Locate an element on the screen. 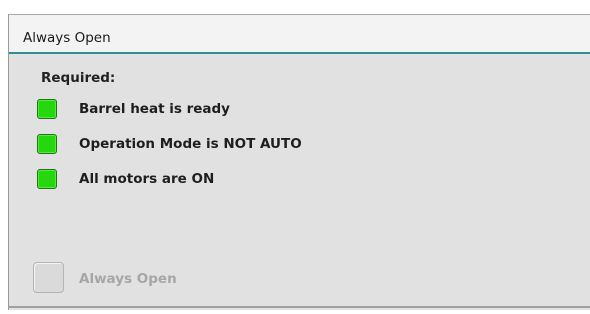 This screenshot has height=314, width=590. condition-label: Barrel heat is ready is located at coordinates (154, 109).